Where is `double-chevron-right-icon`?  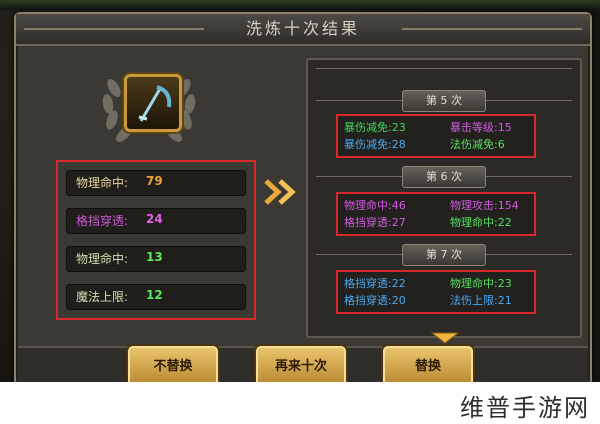 double-chevron-right-icon is located at coordinates (281, 192).